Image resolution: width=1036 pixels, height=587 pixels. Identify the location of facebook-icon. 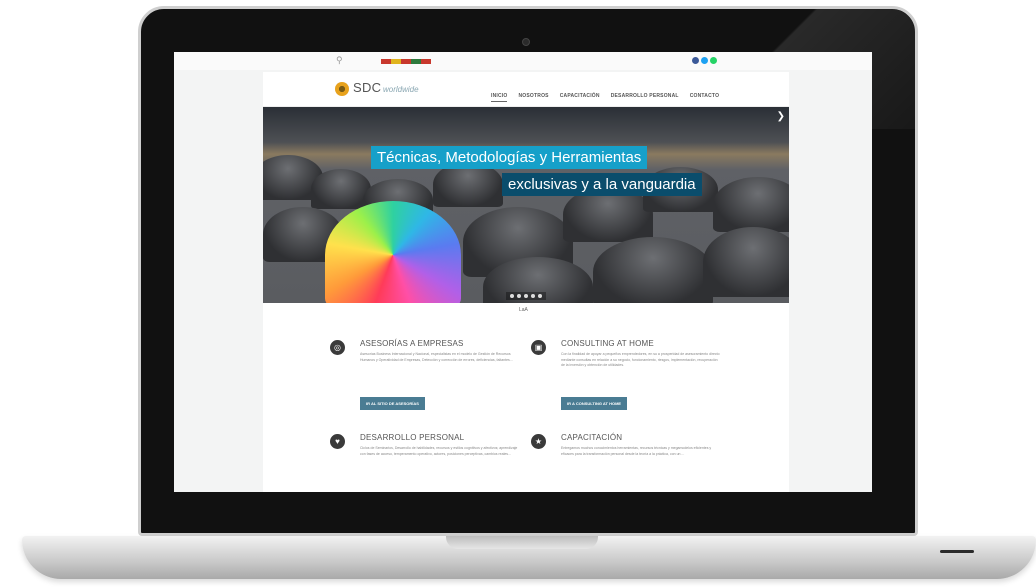
(695, 60).